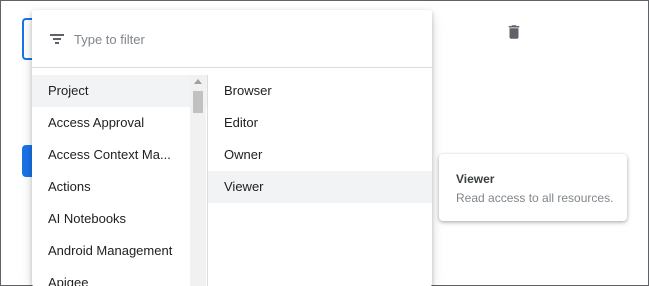 Image resolution: width=649 pixels, height=286 pixels. I want to click on filter-list-icon, so click(57, 39).